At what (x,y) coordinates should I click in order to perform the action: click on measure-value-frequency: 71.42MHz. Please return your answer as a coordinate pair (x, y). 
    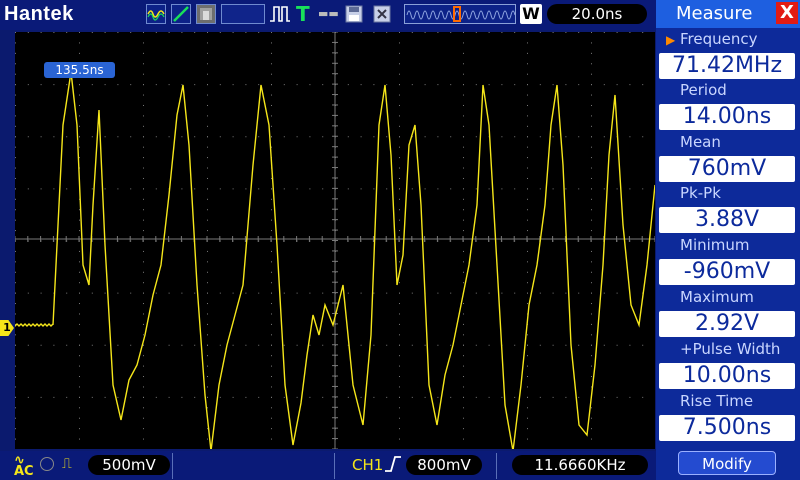
    Looking at the image, I should click on (727, 66).